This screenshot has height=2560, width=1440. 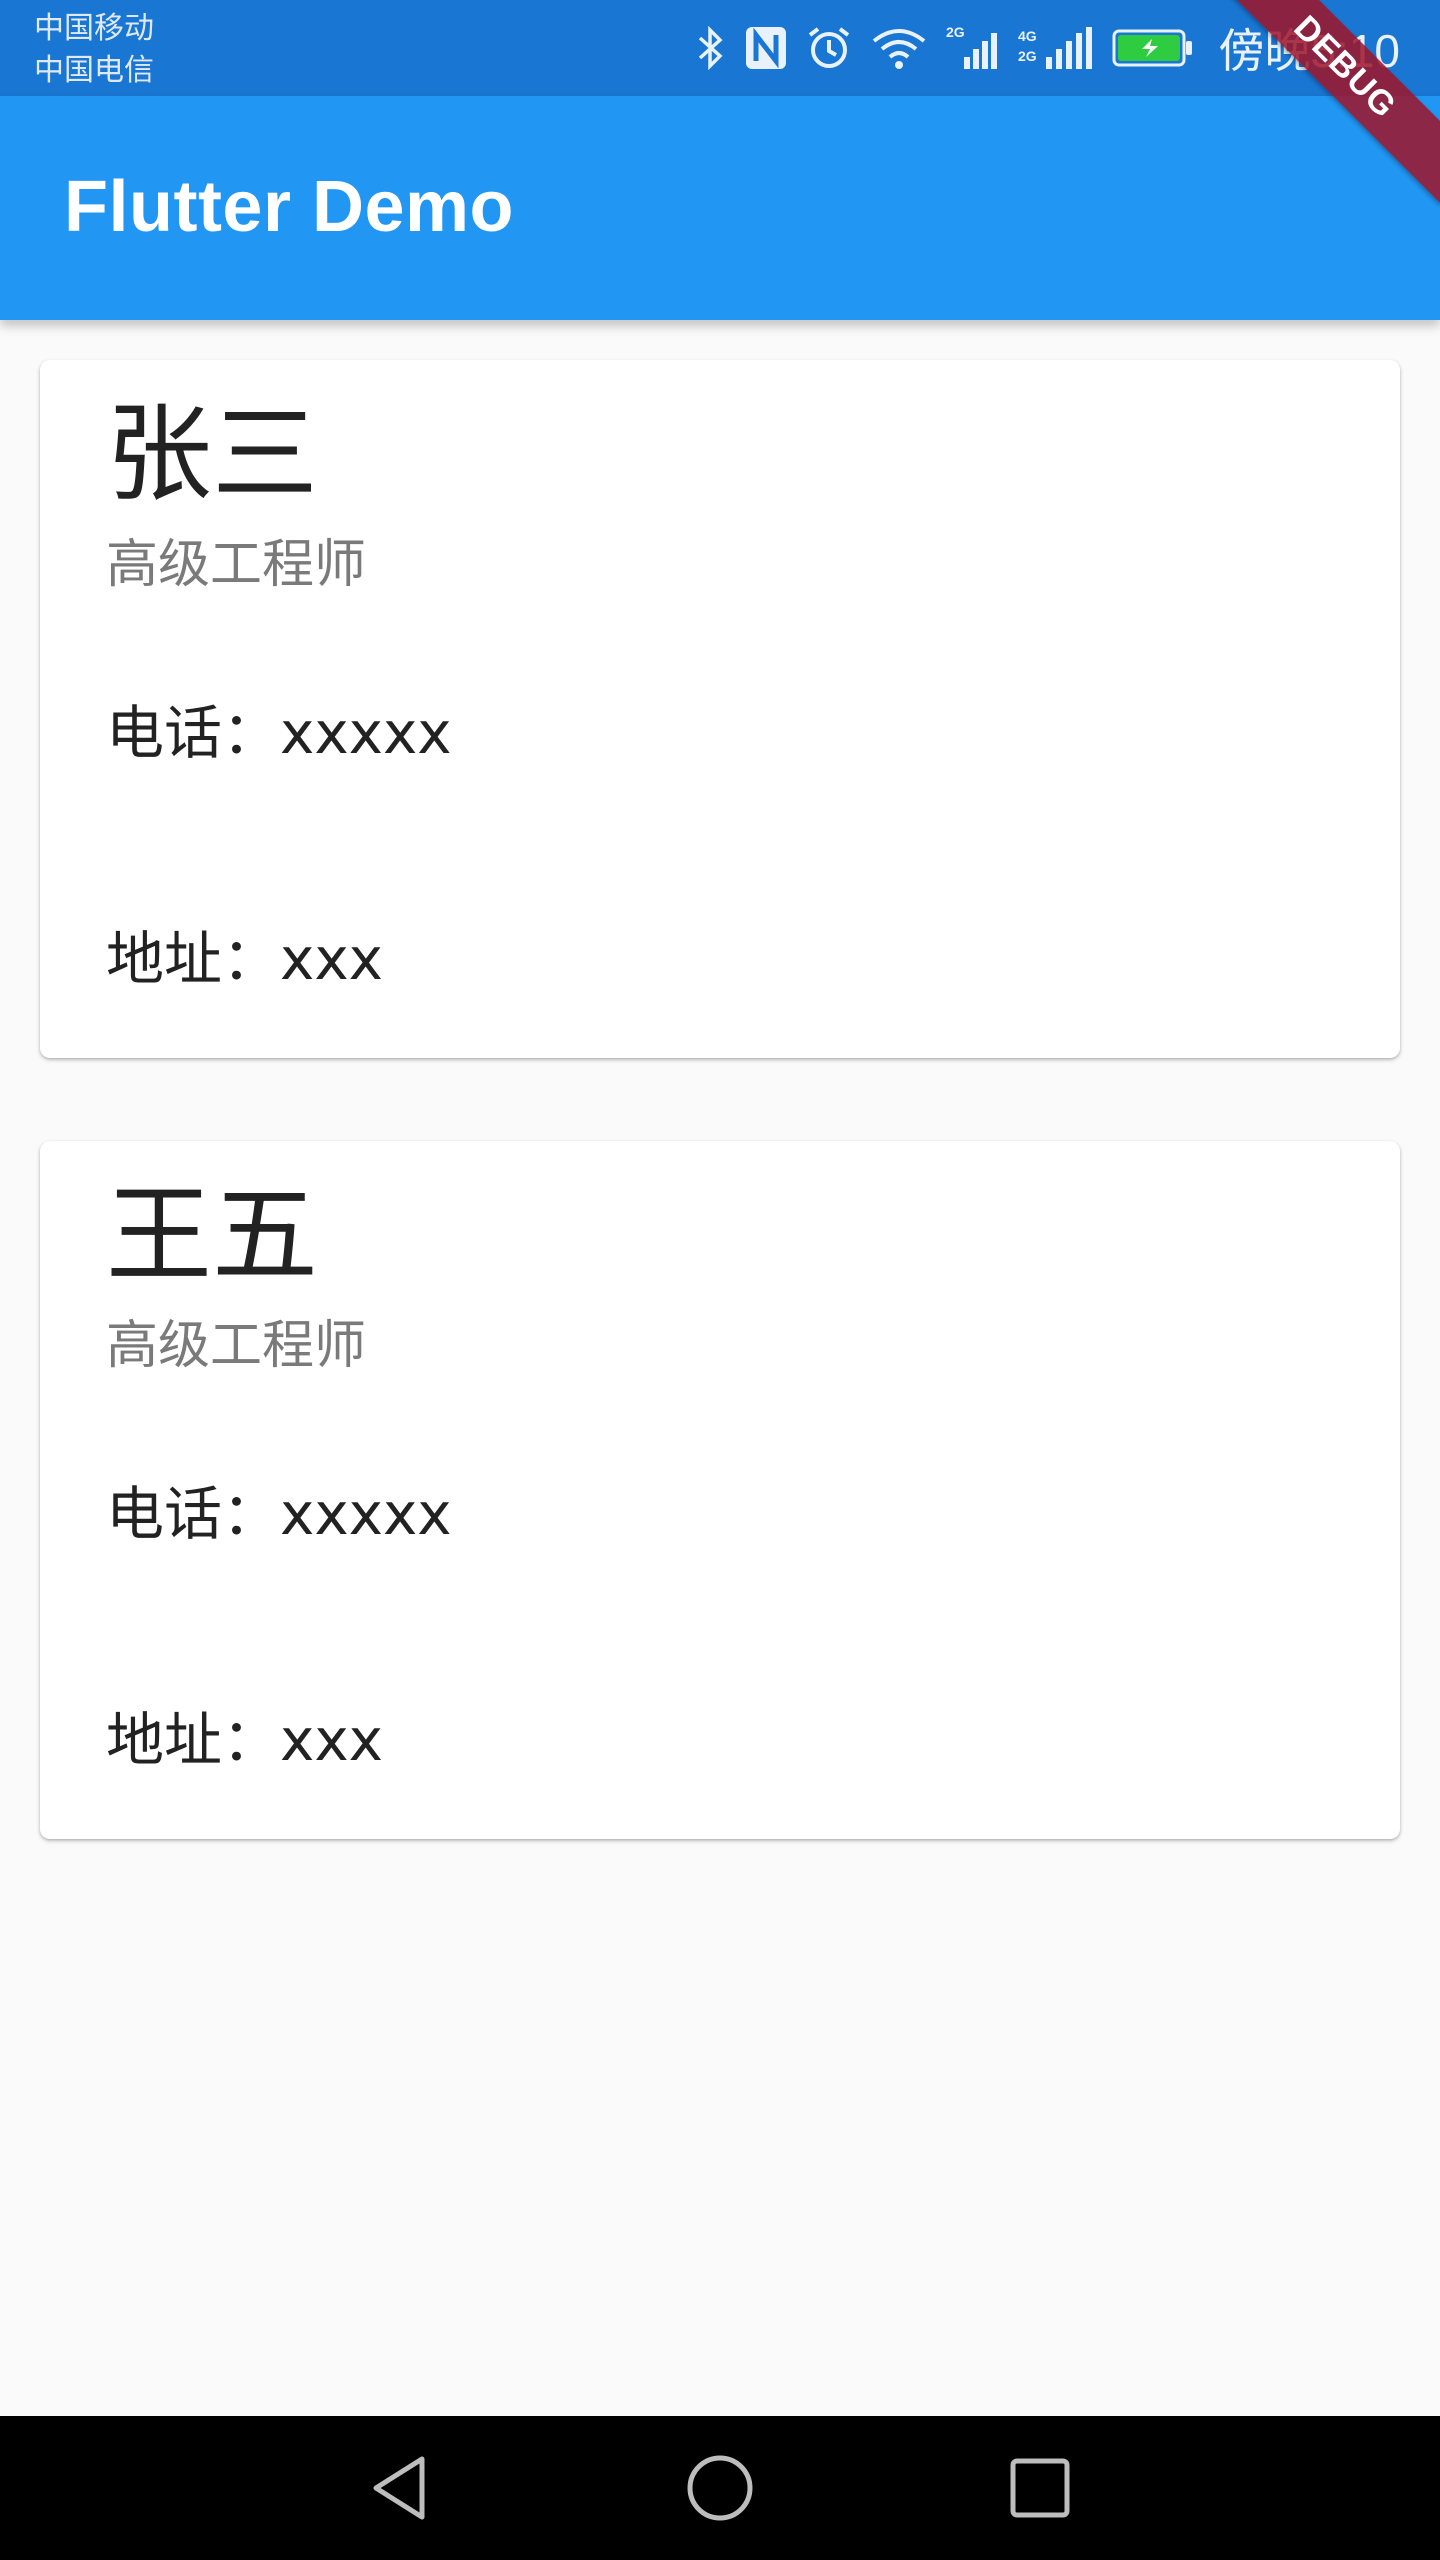 What do you see at coordinates (94, 50) in the screenshot?
I see `carrier-info: 中国移动 中国电信` at bounding box center [94, 50].